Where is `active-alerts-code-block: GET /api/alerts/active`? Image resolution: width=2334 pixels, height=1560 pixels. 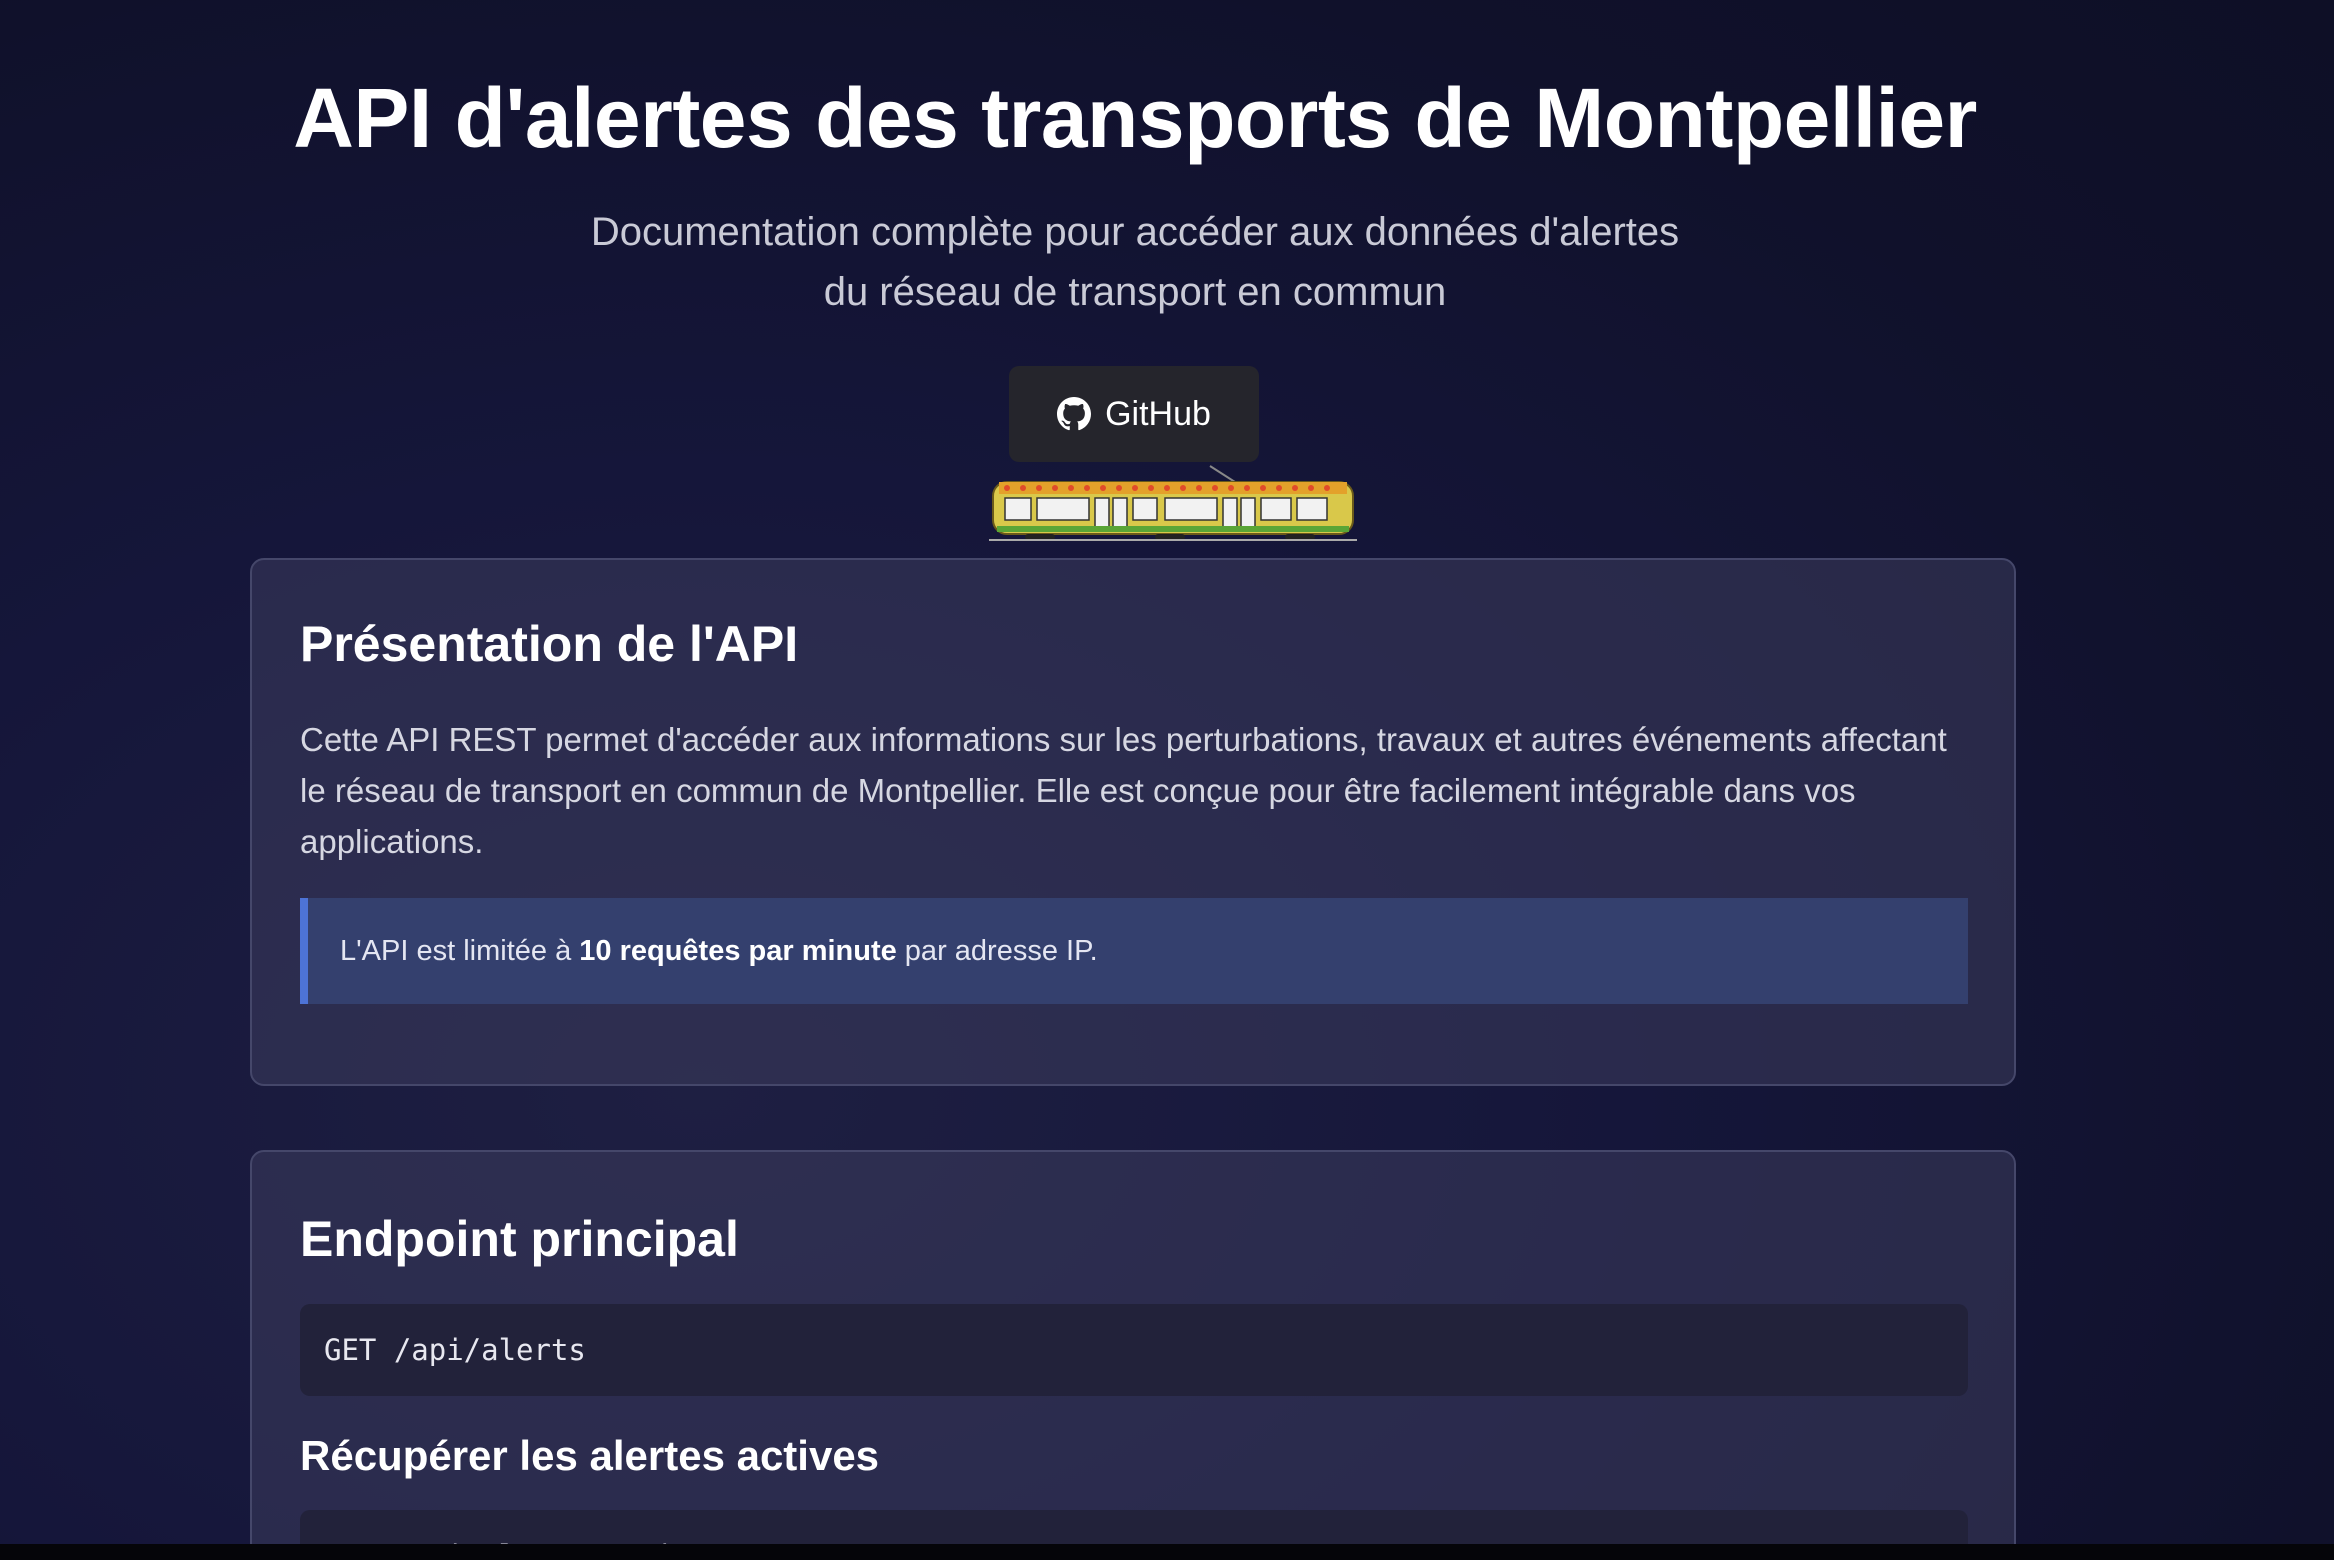 active-alerts-code-block: GET /api/alerts/active is located at coordinates (1134, 1527).